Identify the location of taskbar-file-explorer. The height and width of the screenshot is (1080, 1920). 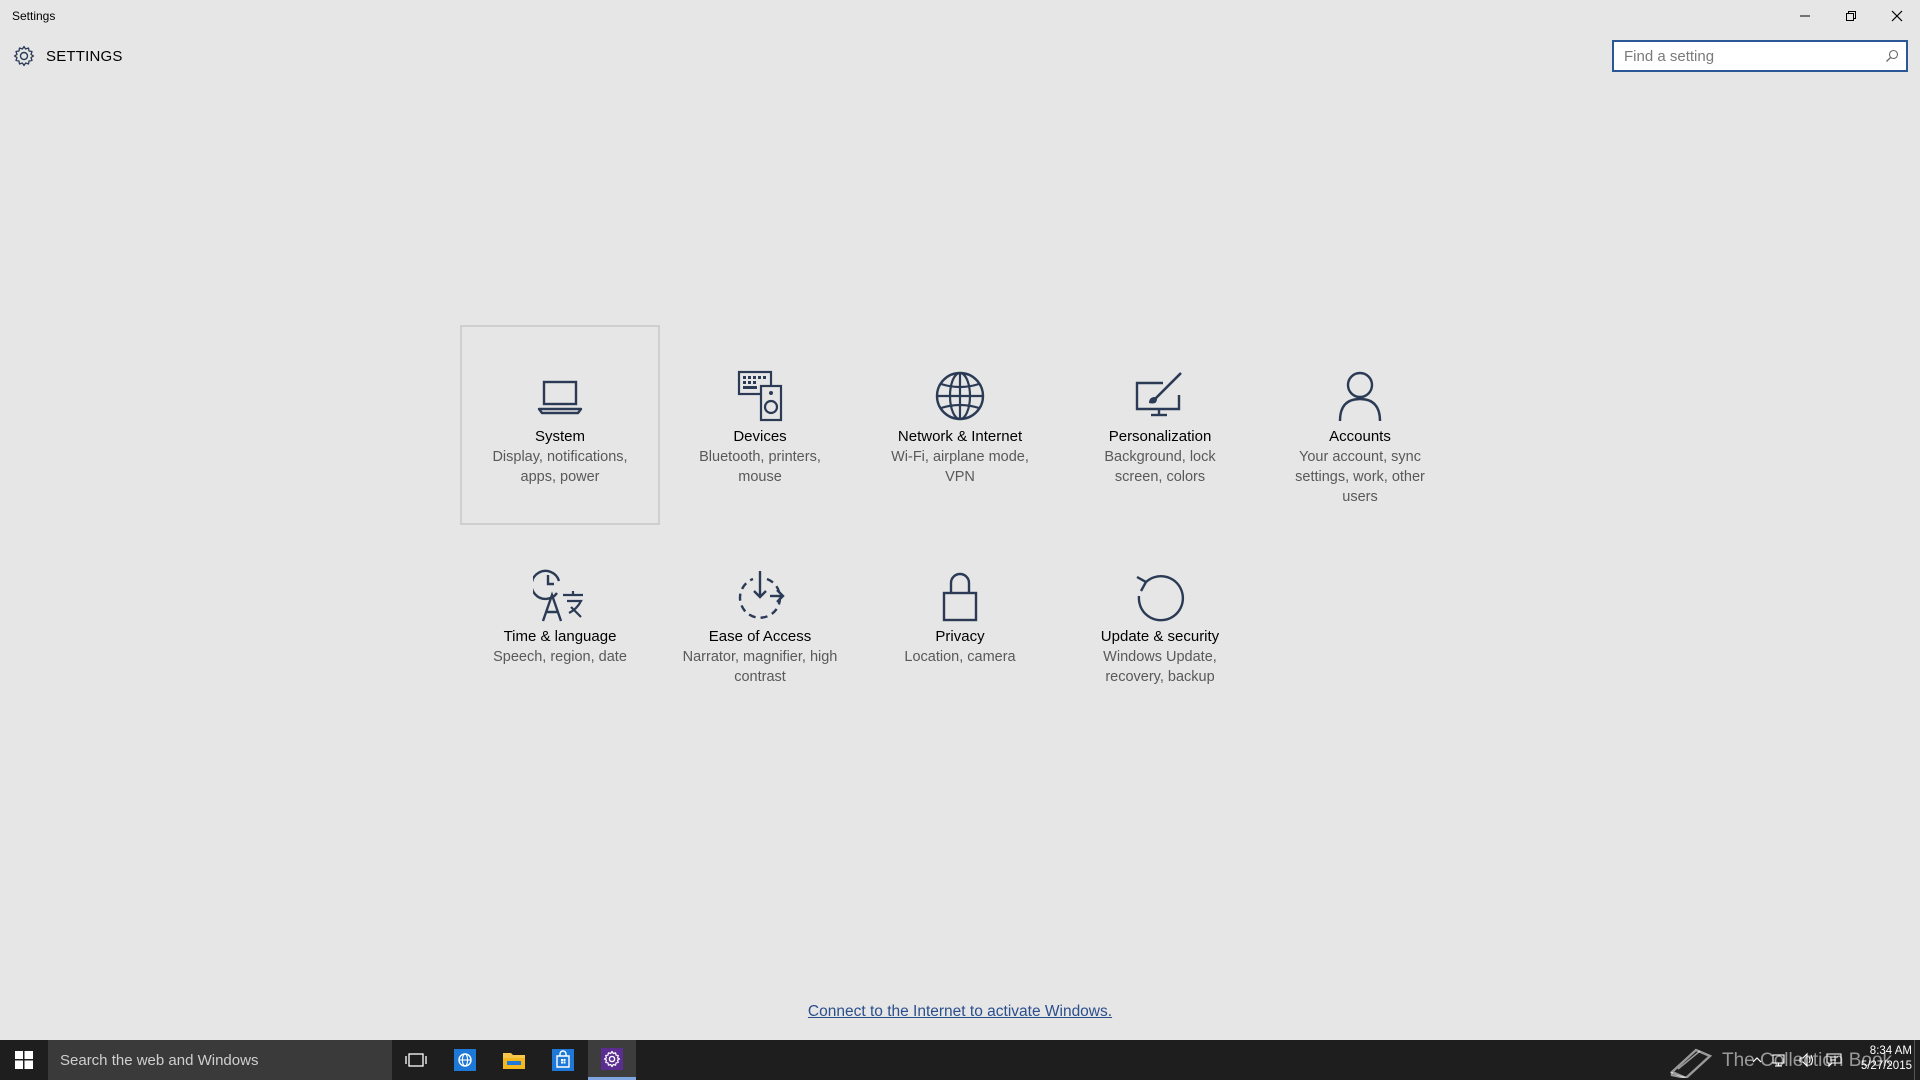
(514, 1060).